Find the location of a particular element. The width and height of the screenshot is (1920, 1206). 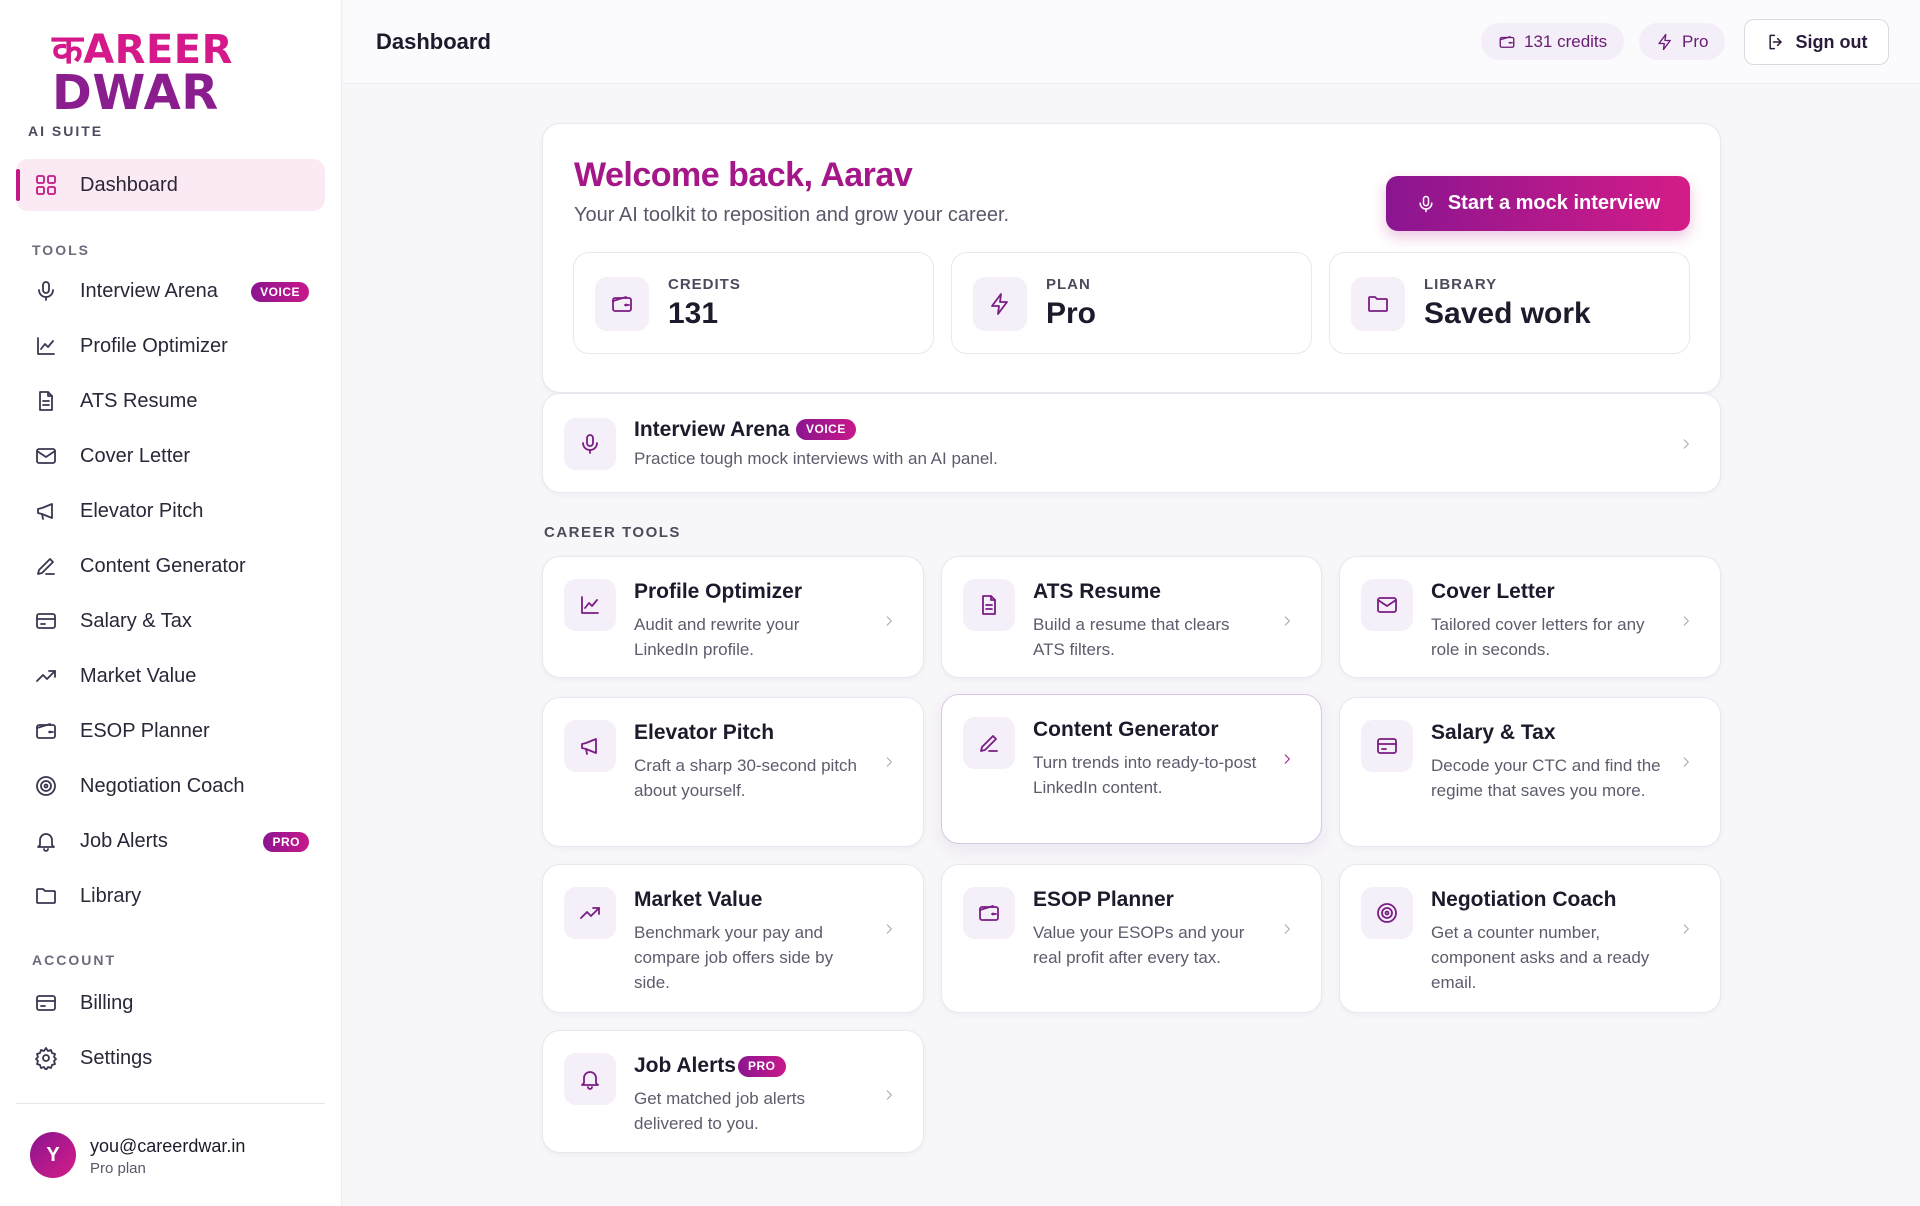

sidebar-item-content-generator: Content Generator is located at coordinates (170, 566).